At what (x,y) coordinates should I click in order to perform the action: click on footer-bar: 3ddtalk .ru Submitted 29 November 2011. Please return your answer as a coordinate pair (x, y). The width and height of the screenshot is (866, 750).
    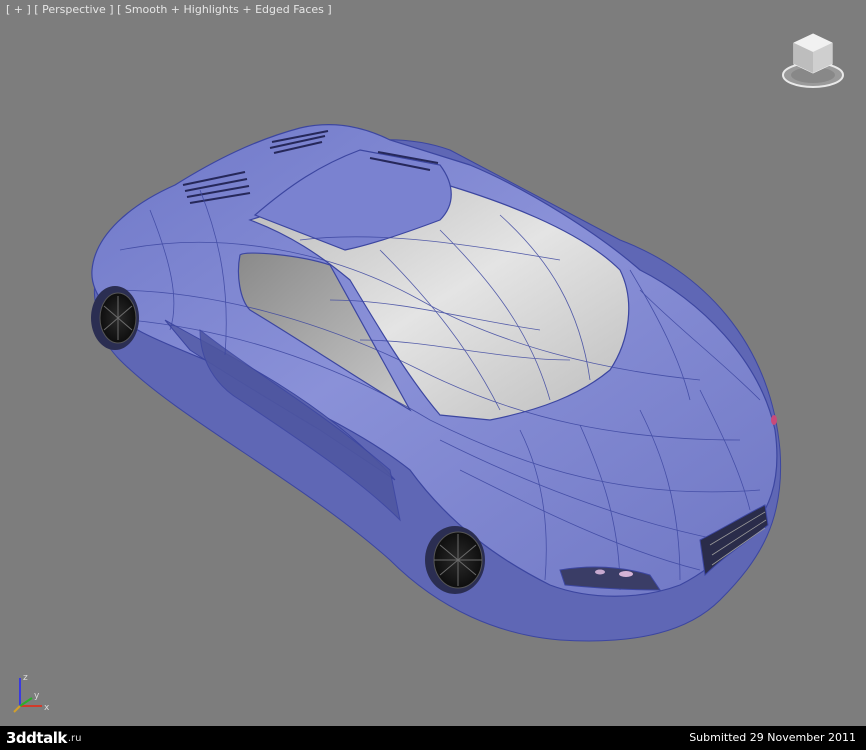
    Looking at the image, I should click on (433, 738).